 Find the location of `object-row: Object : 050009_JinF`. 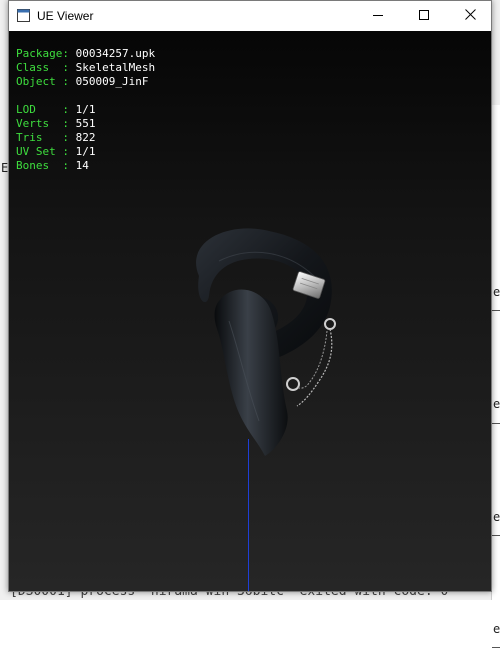

object-row: Object : 050009_JinF is located at coordinates (82, 81).